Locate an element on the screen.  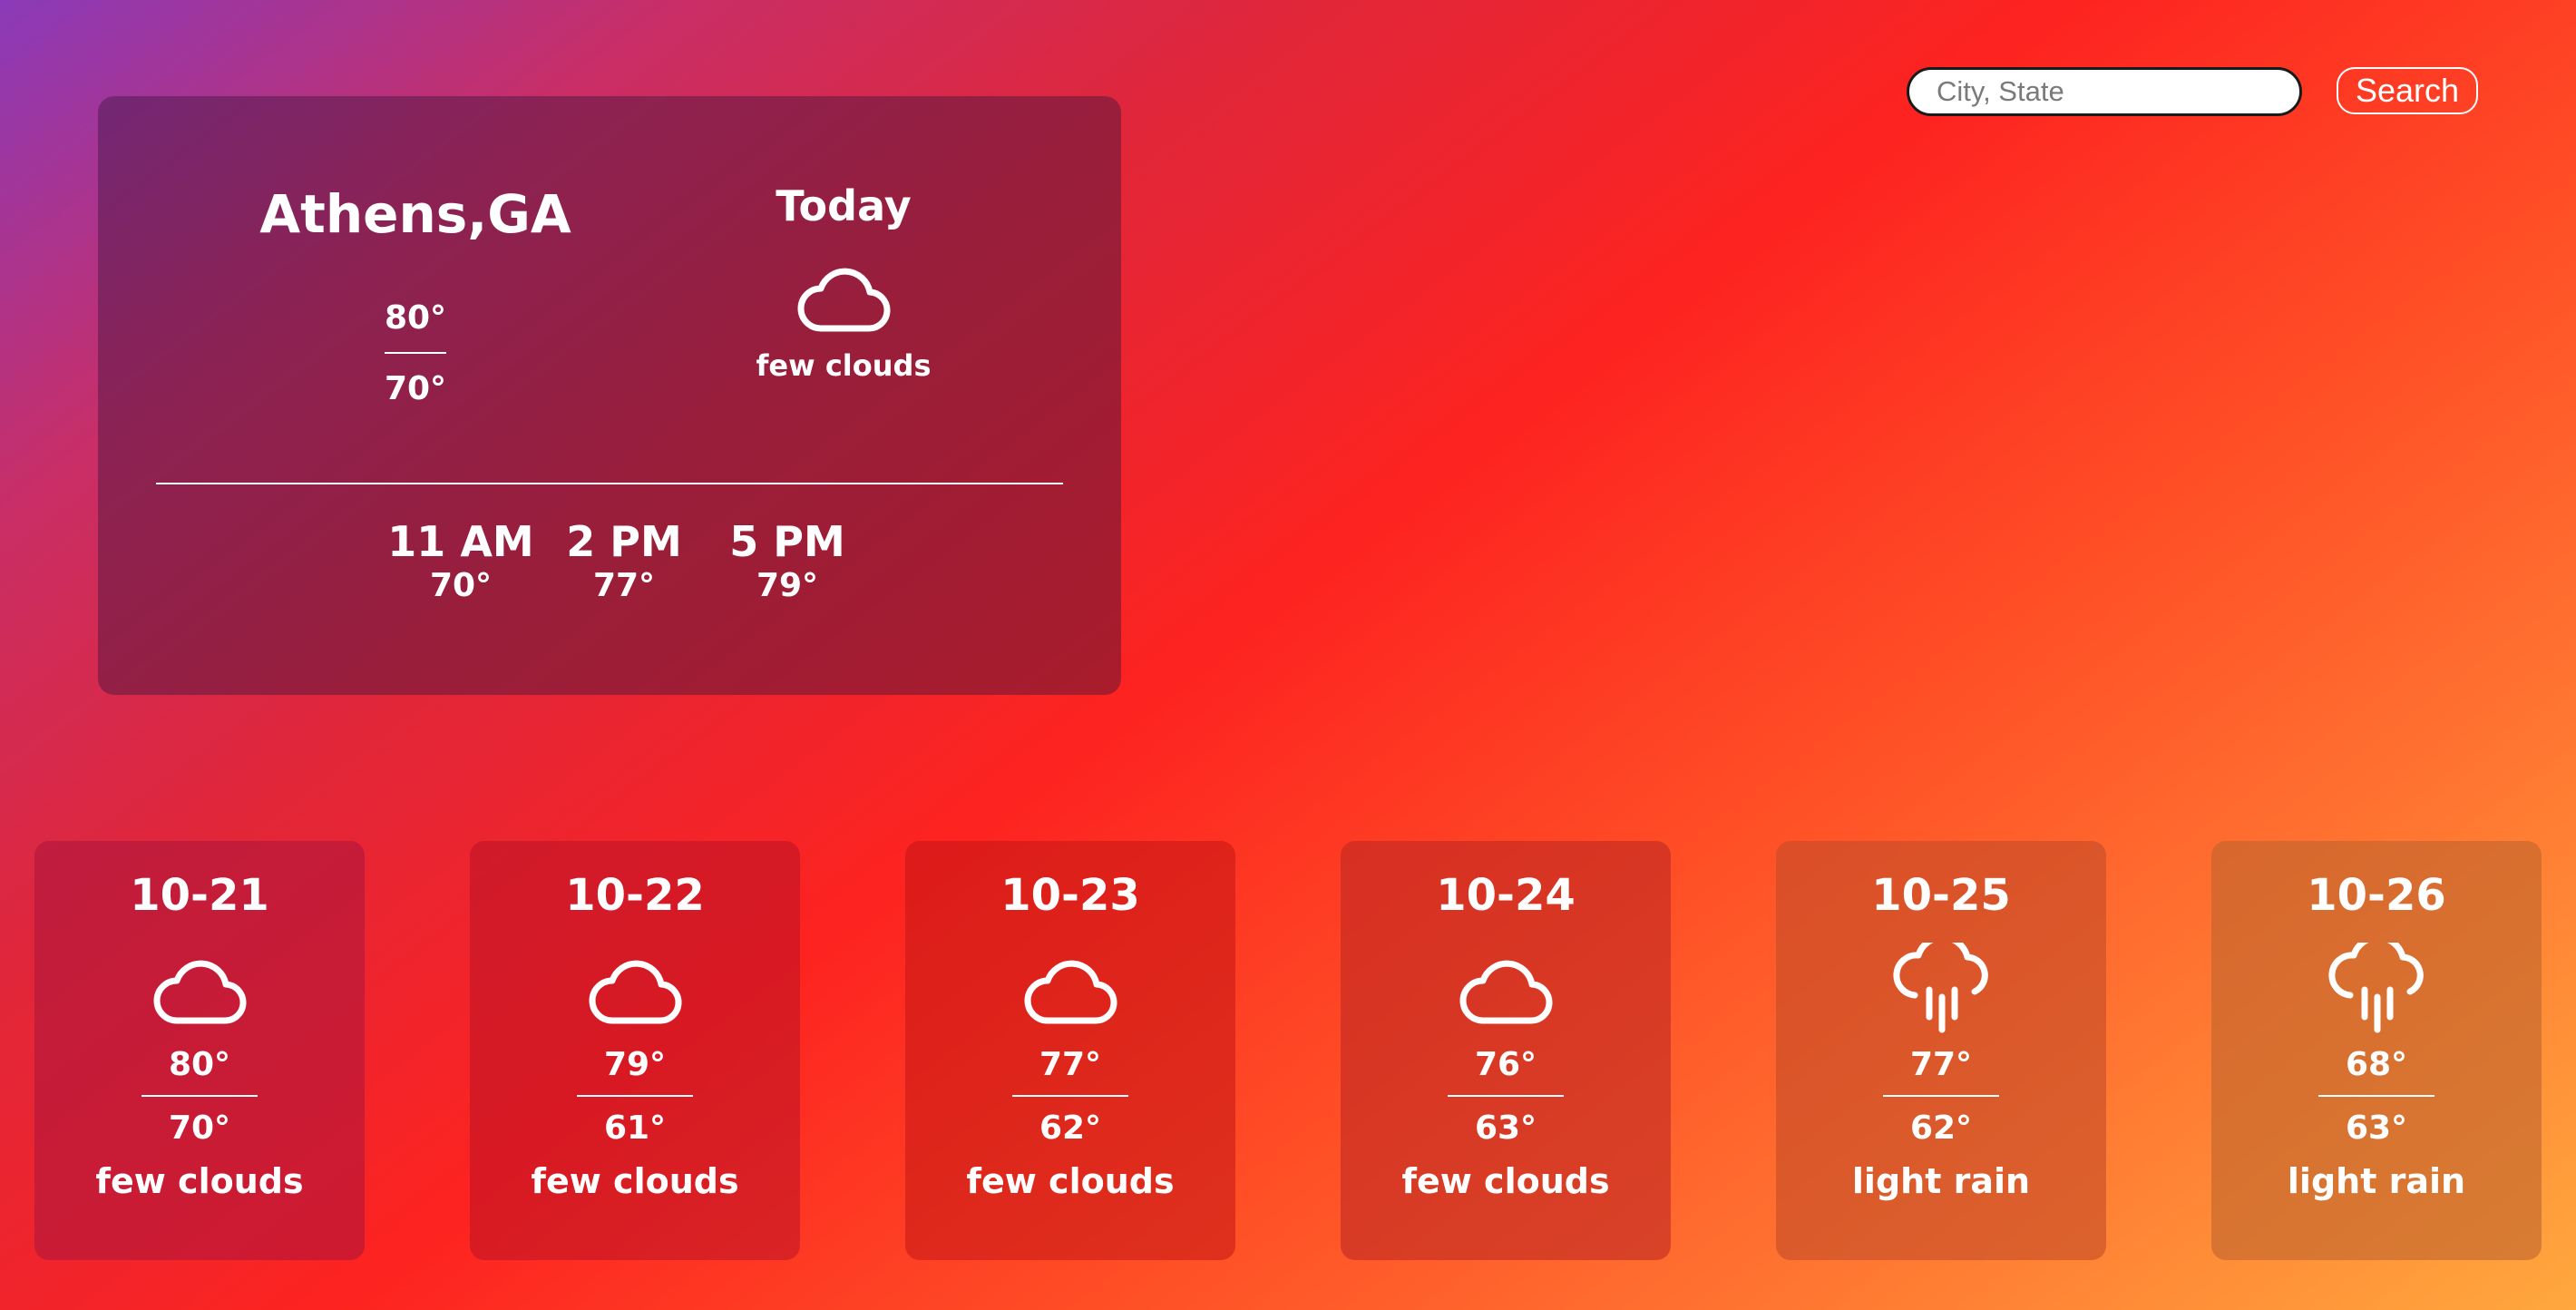
hour-time: 2 PM is located at coordinates (624, 541).